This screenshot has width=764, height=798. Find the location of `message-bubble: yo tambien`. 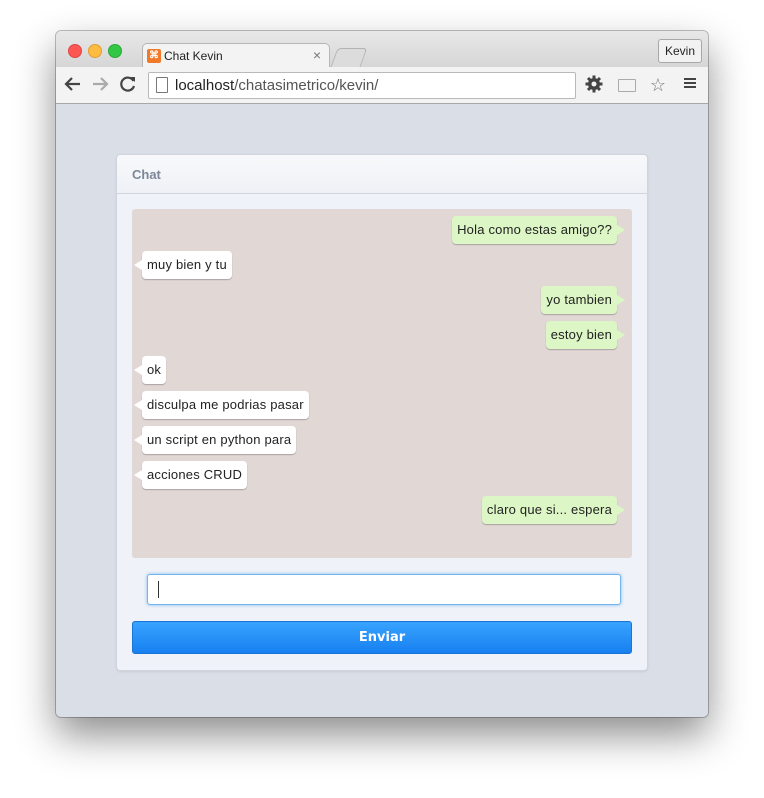

message-bubble: yo tambien is located at coordinates (583, 300).